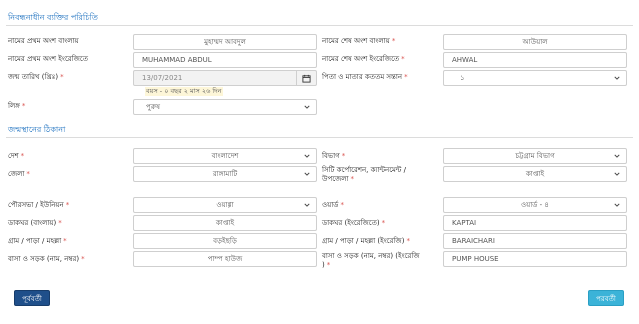 The image size is (639, 324). Describe the element at coordinates (225, 42) in the screenshot. I see `first-name-bn-input: মুহাম্মদ আবদুল` at that location.